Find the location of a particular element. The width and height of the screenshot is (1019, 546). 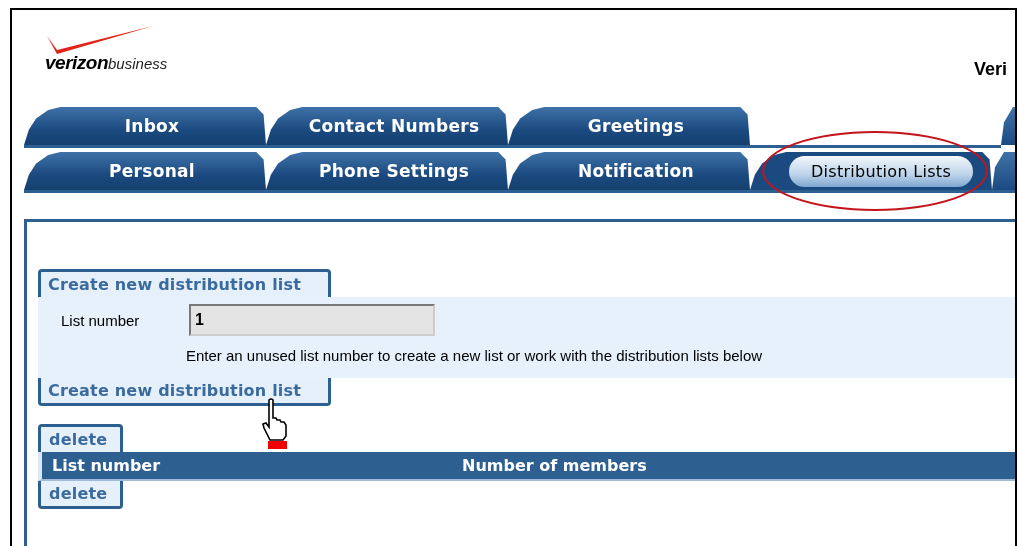

tab: Inbox is located at coordinates (145, 126).